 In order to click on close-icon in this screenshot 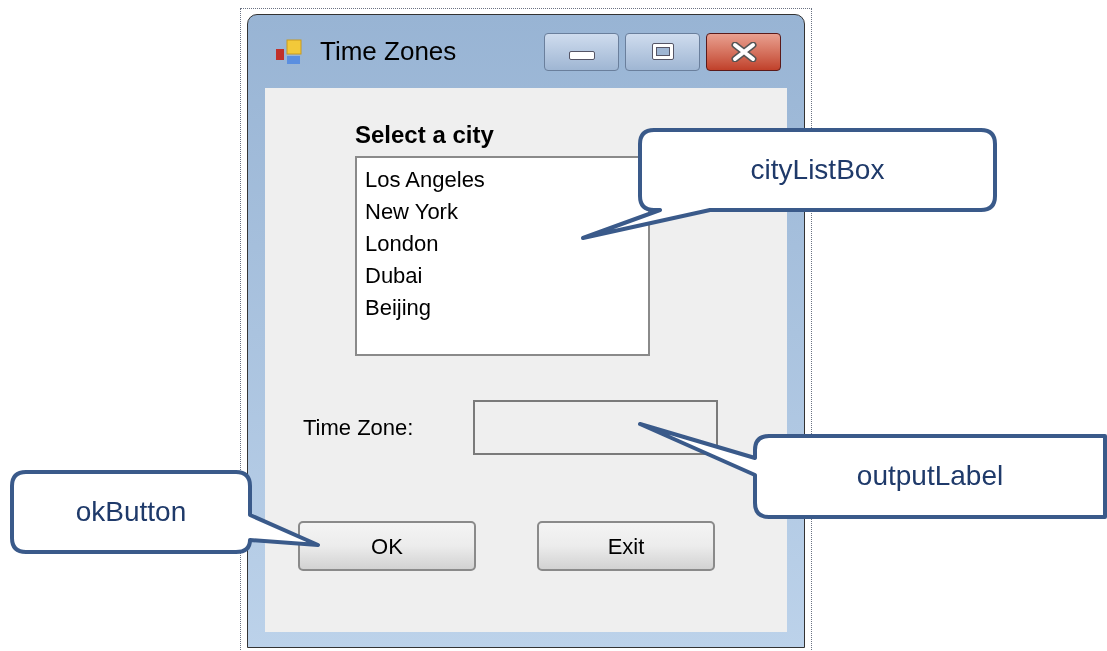, I will do `click(743, 51)`.